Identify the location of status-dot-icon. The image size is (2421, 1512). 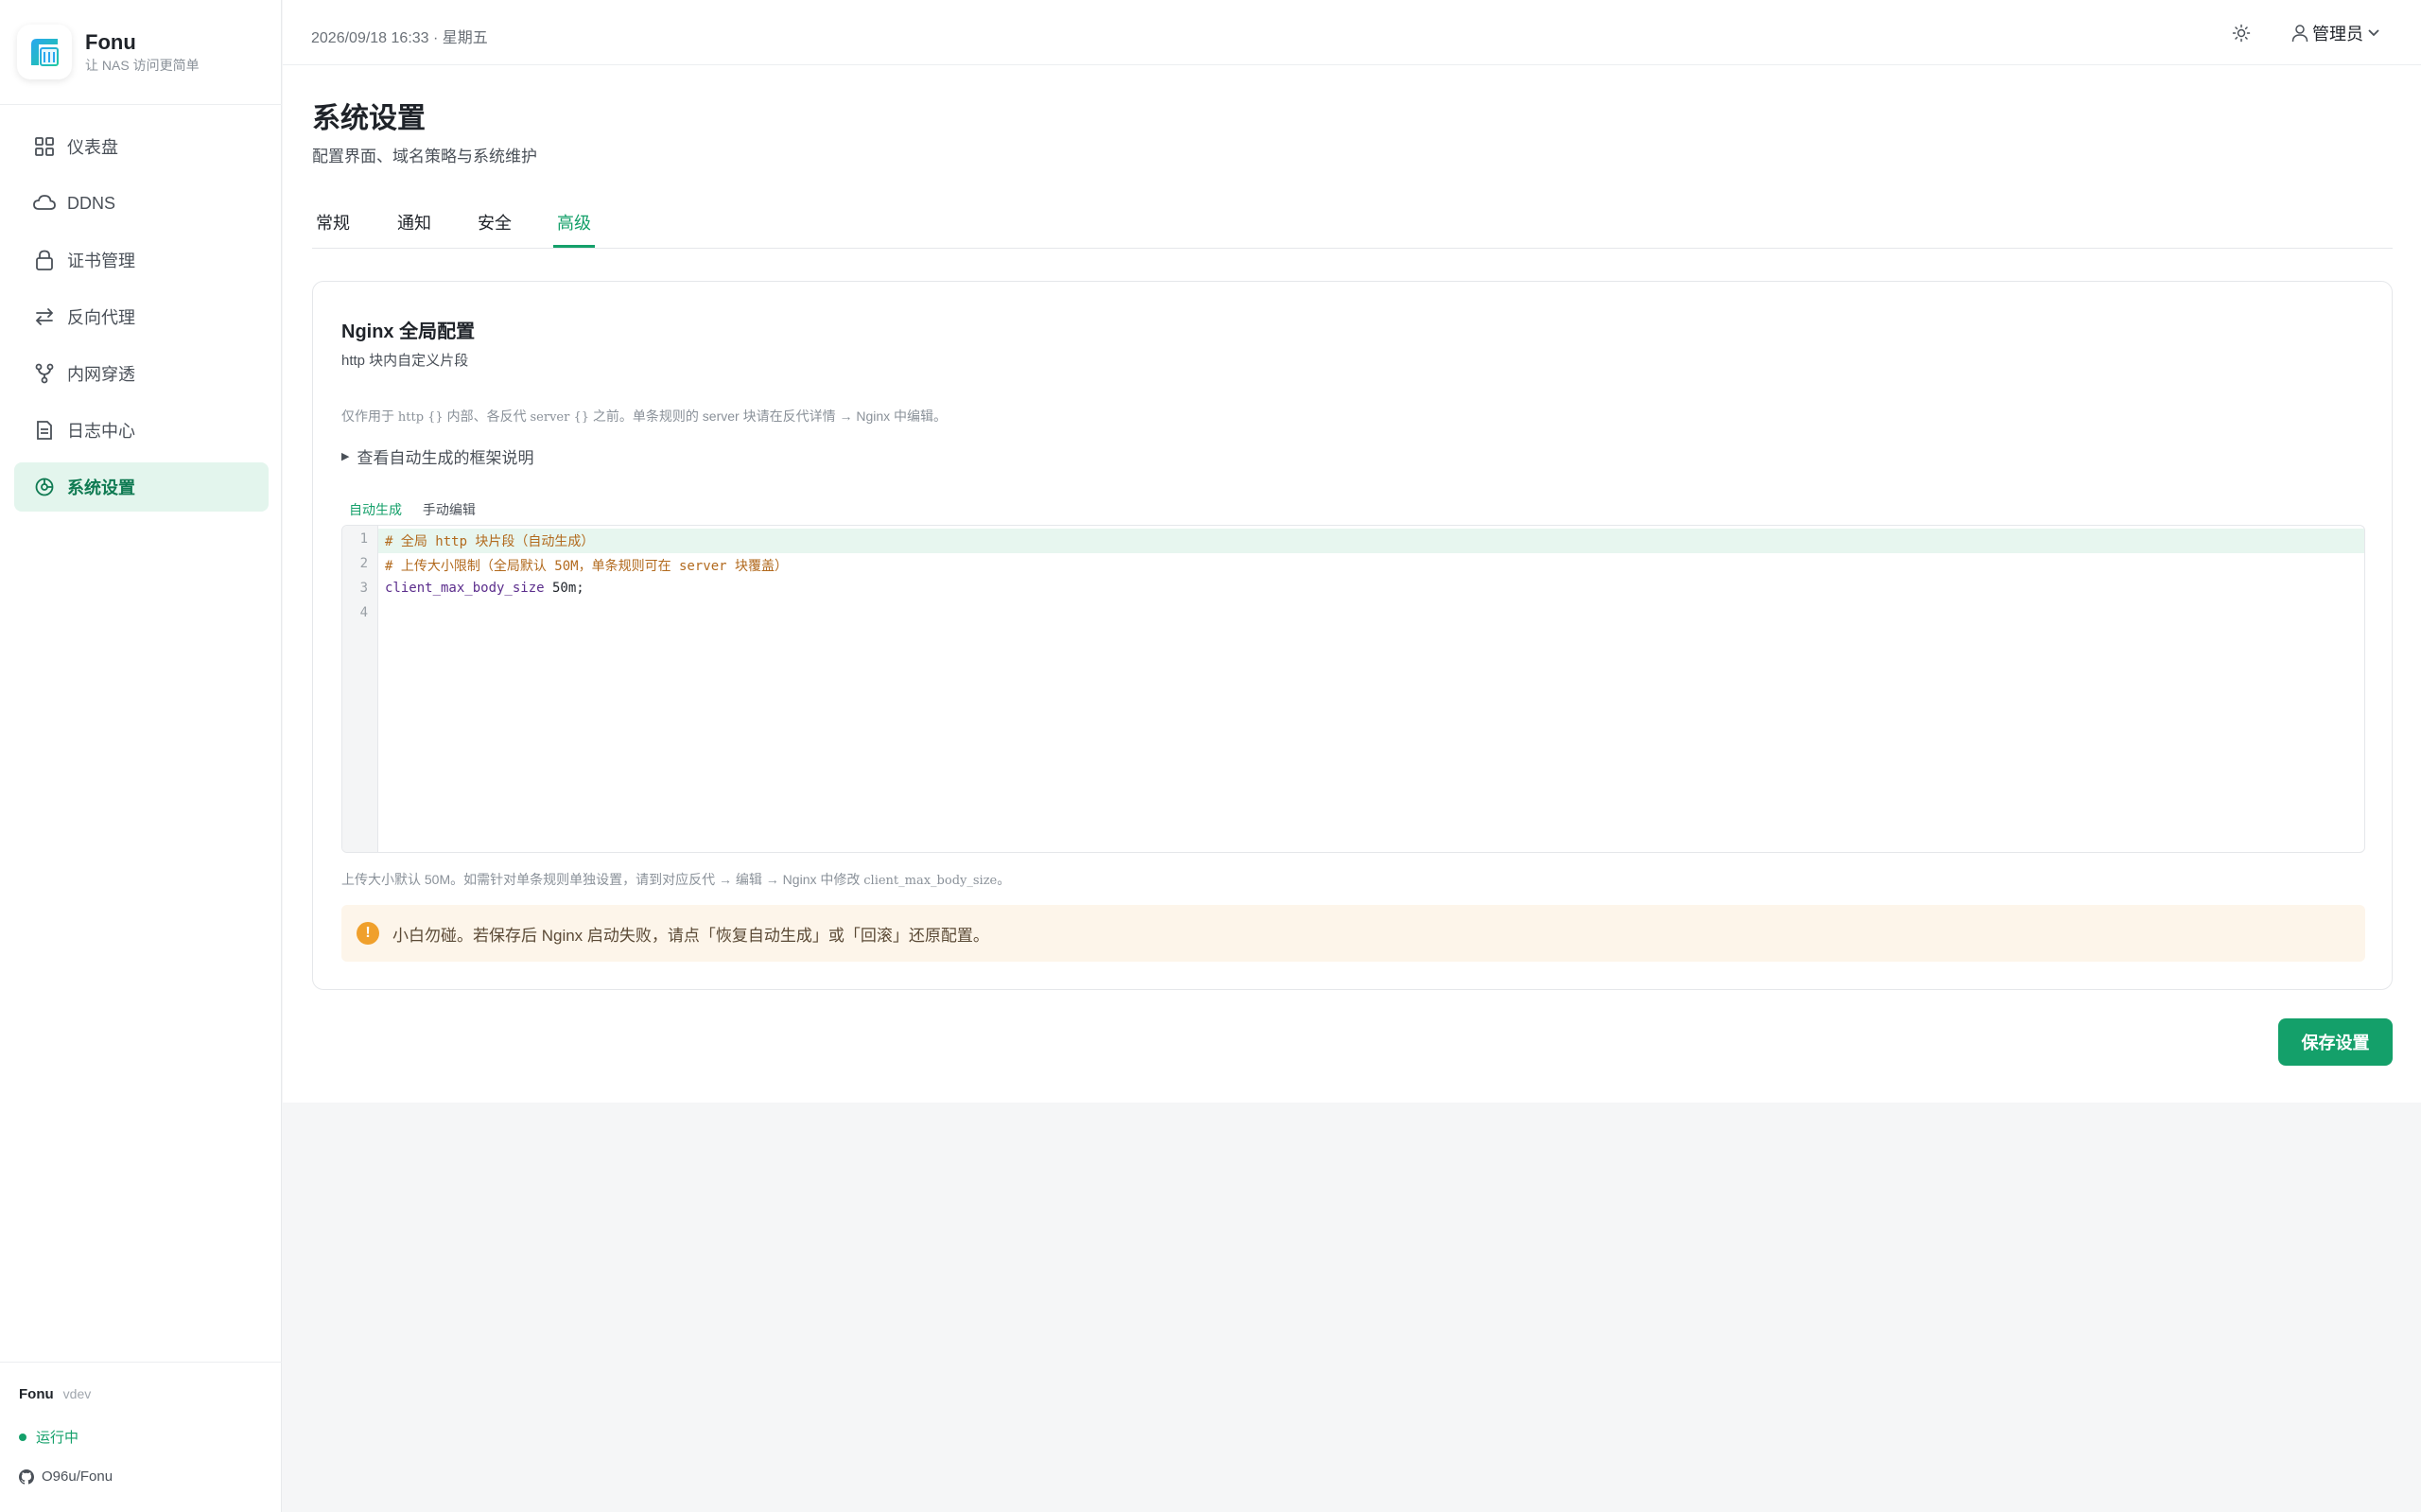
(22, 1437).